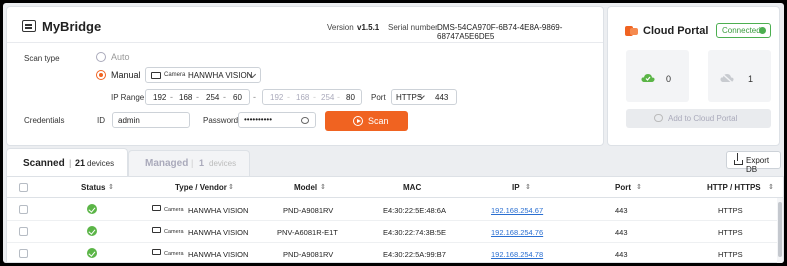 This screenshot has height=266, width=787. Describe the element at coordinates (412, 187) in the screenshot. I see `header-mac: MAC` at that location.